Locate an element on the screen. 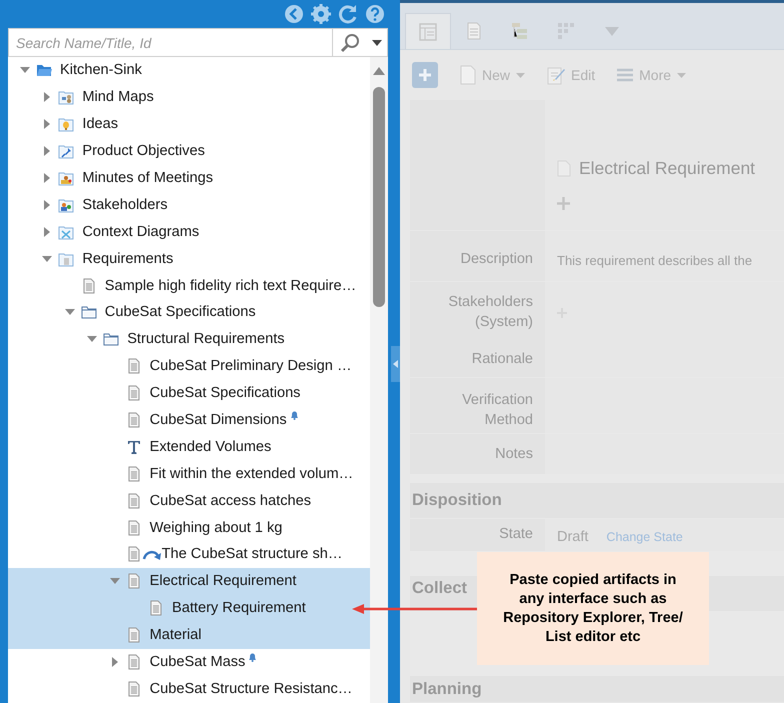 The height and width of the screenshot is (703, 784). edit-icon is located at coordinates (556, 75).